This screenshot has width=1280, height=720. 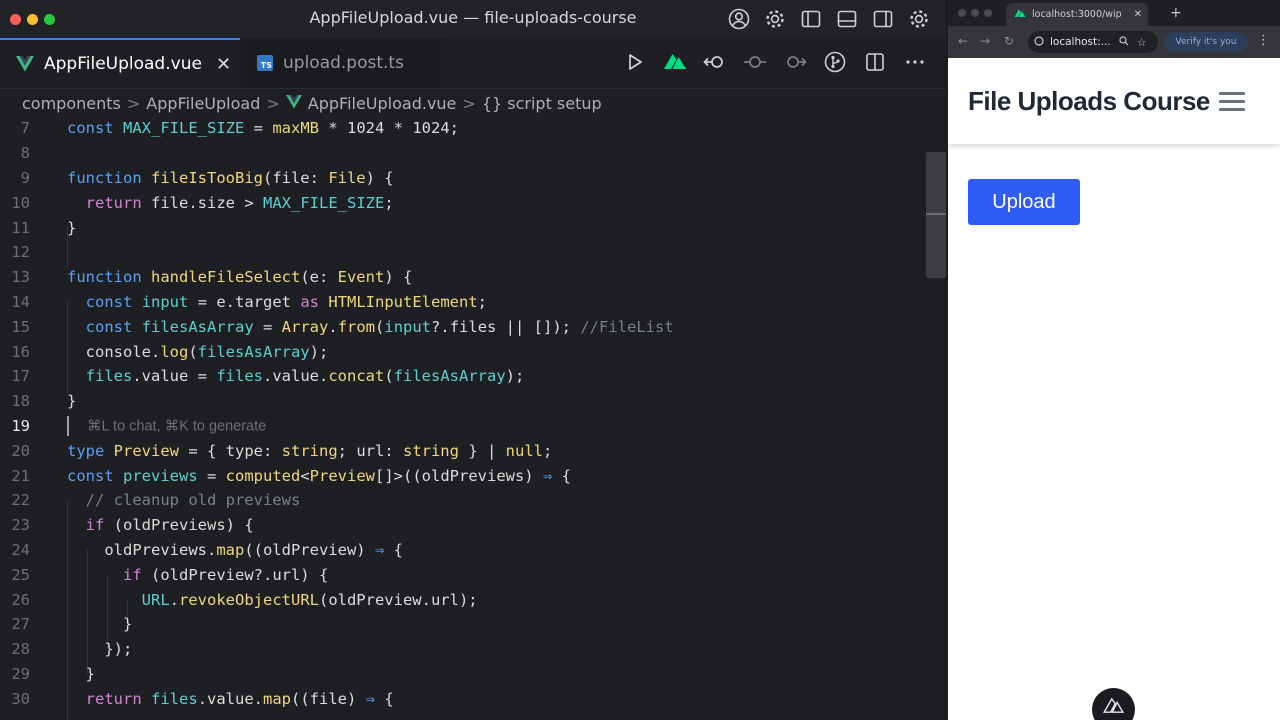 What do you see at coordinates (202, 202) in the screenshot?
I see `code-line: 10 return file.size > MAX_FILE_SIZE;` at bounding box center [202, 202].